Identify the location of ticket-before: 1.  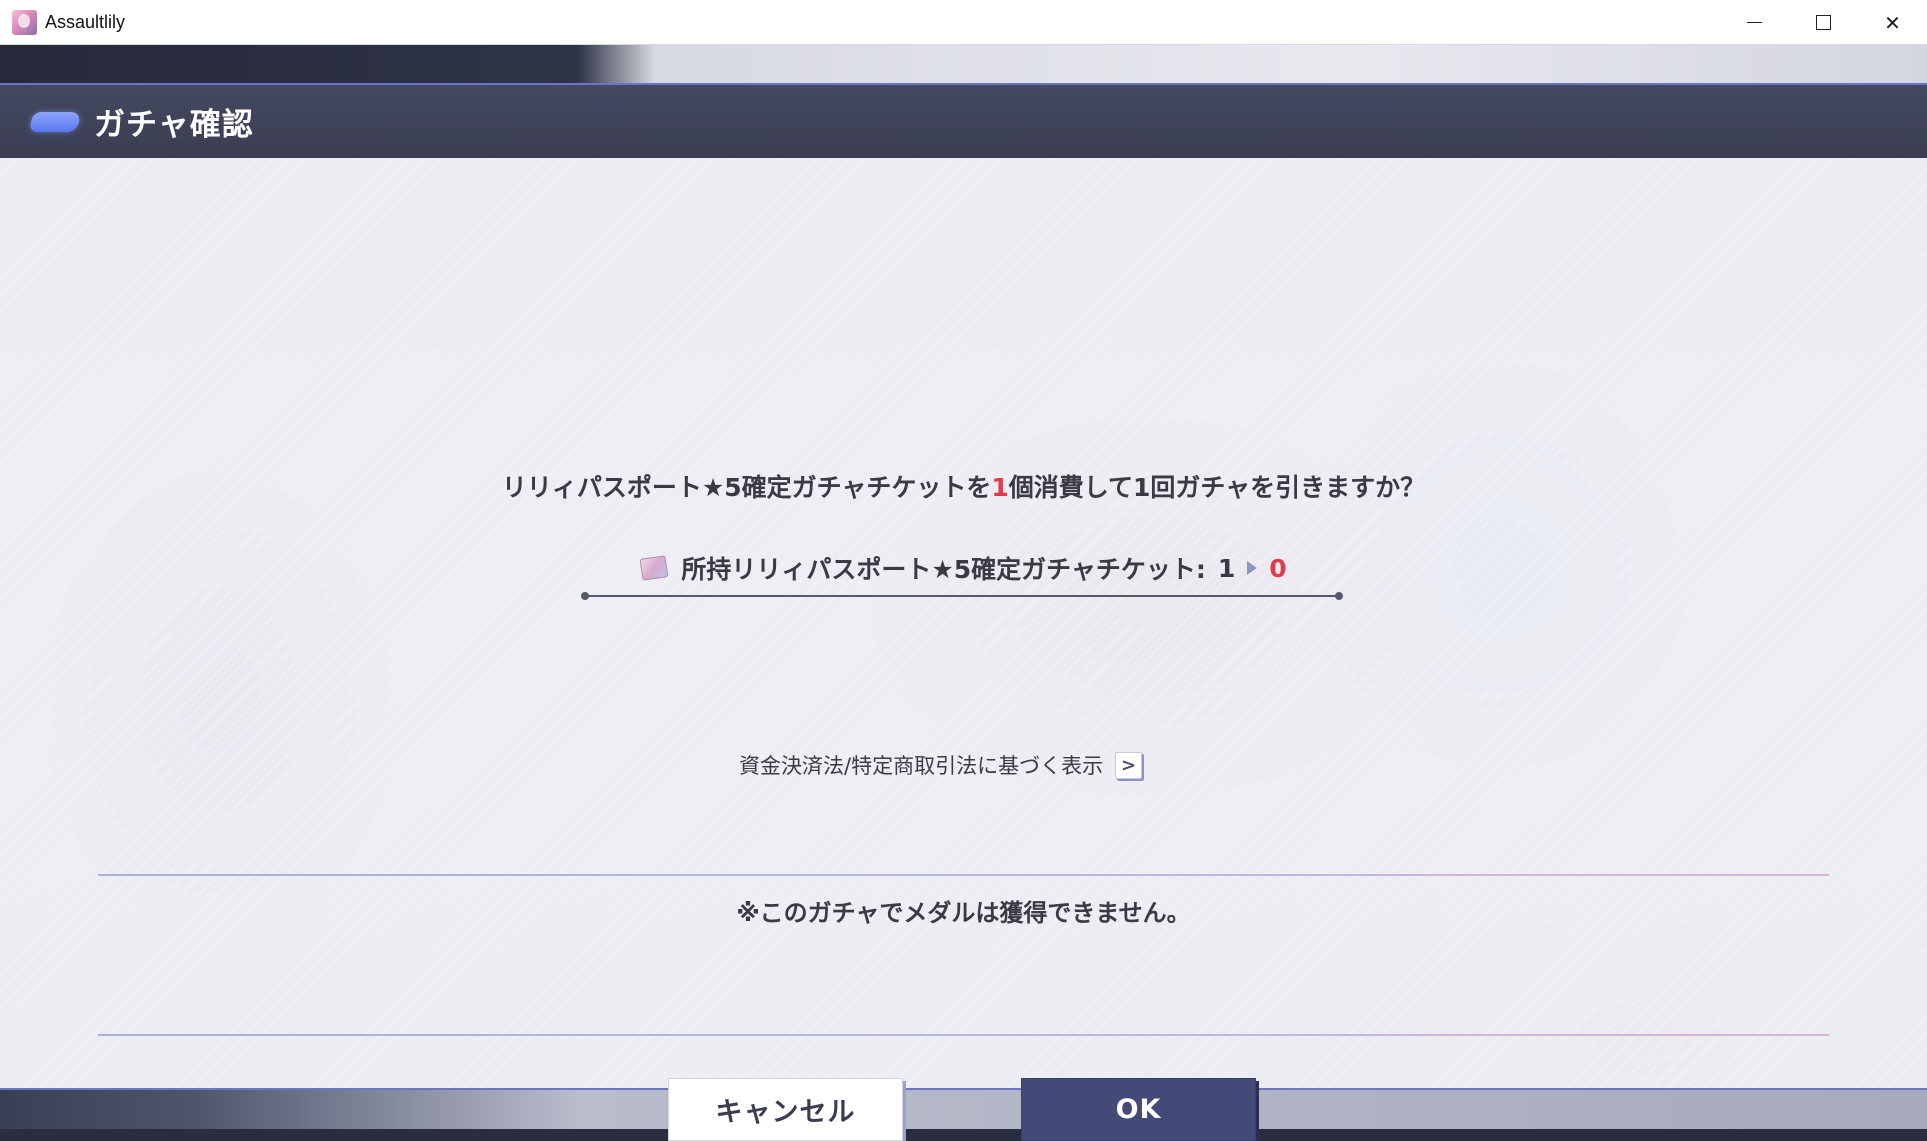
(1226, 568).